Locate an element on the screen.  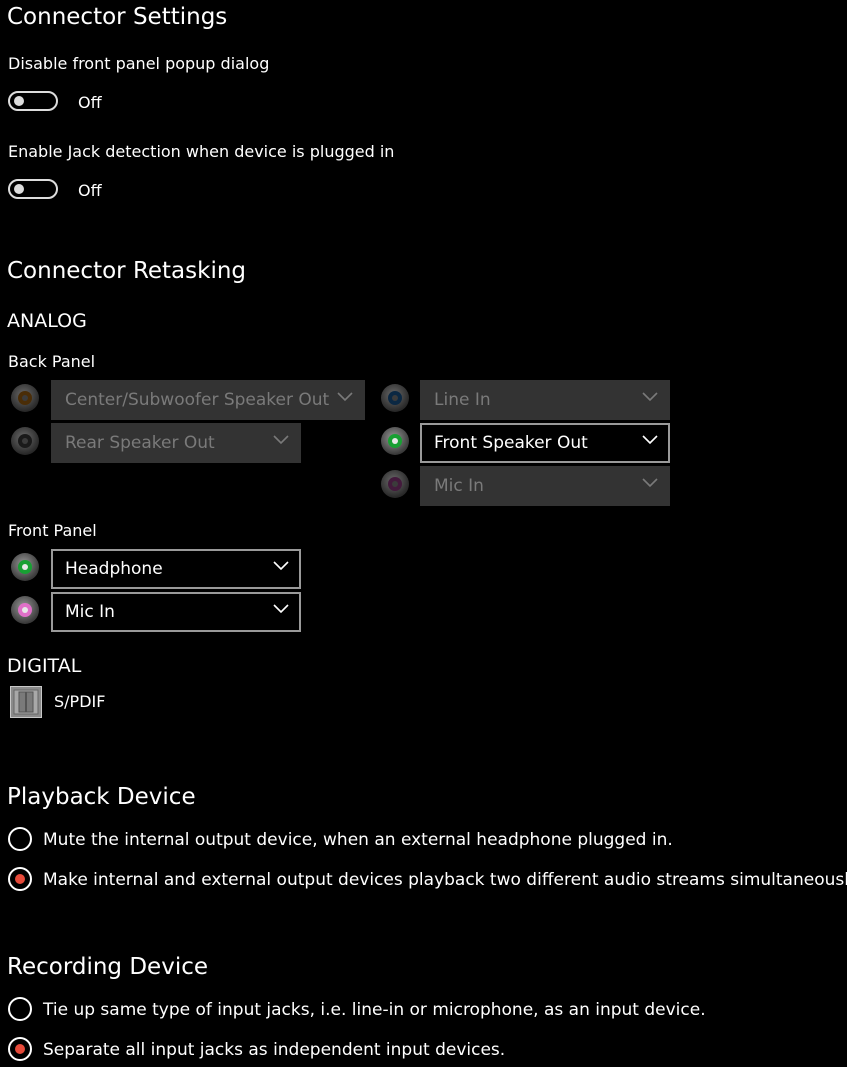
digital-label: DIGITAL is located at coordinates (44, 666).